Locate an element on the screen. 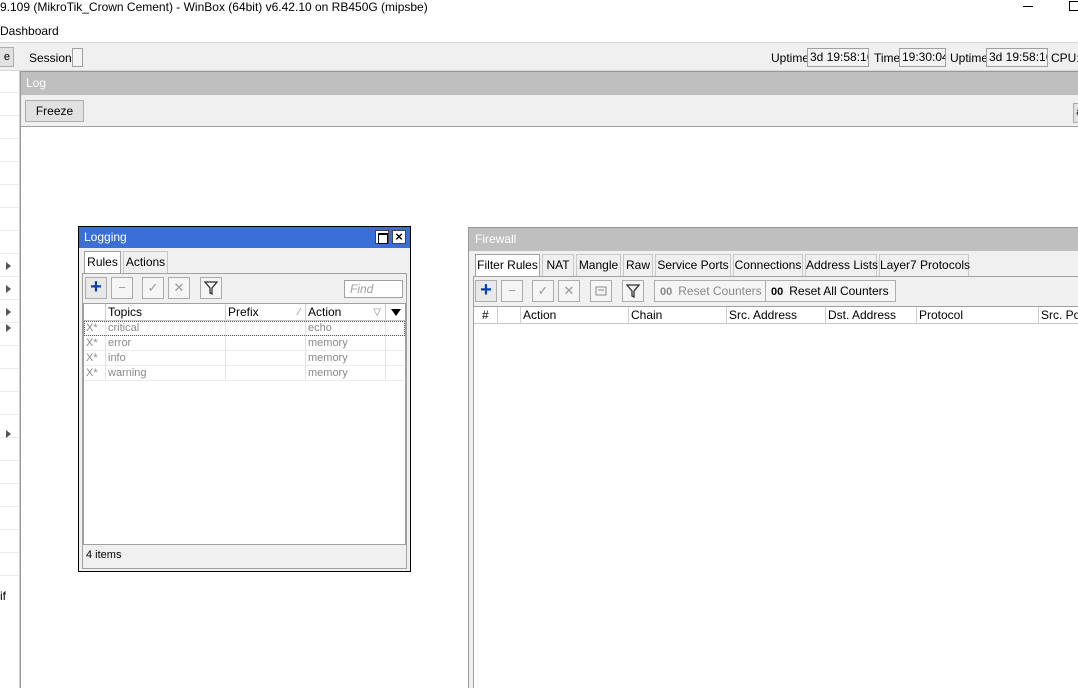 The width and height of the screenshot is (1078, 688). minimize-icon is located at coordinates (1028, 6).